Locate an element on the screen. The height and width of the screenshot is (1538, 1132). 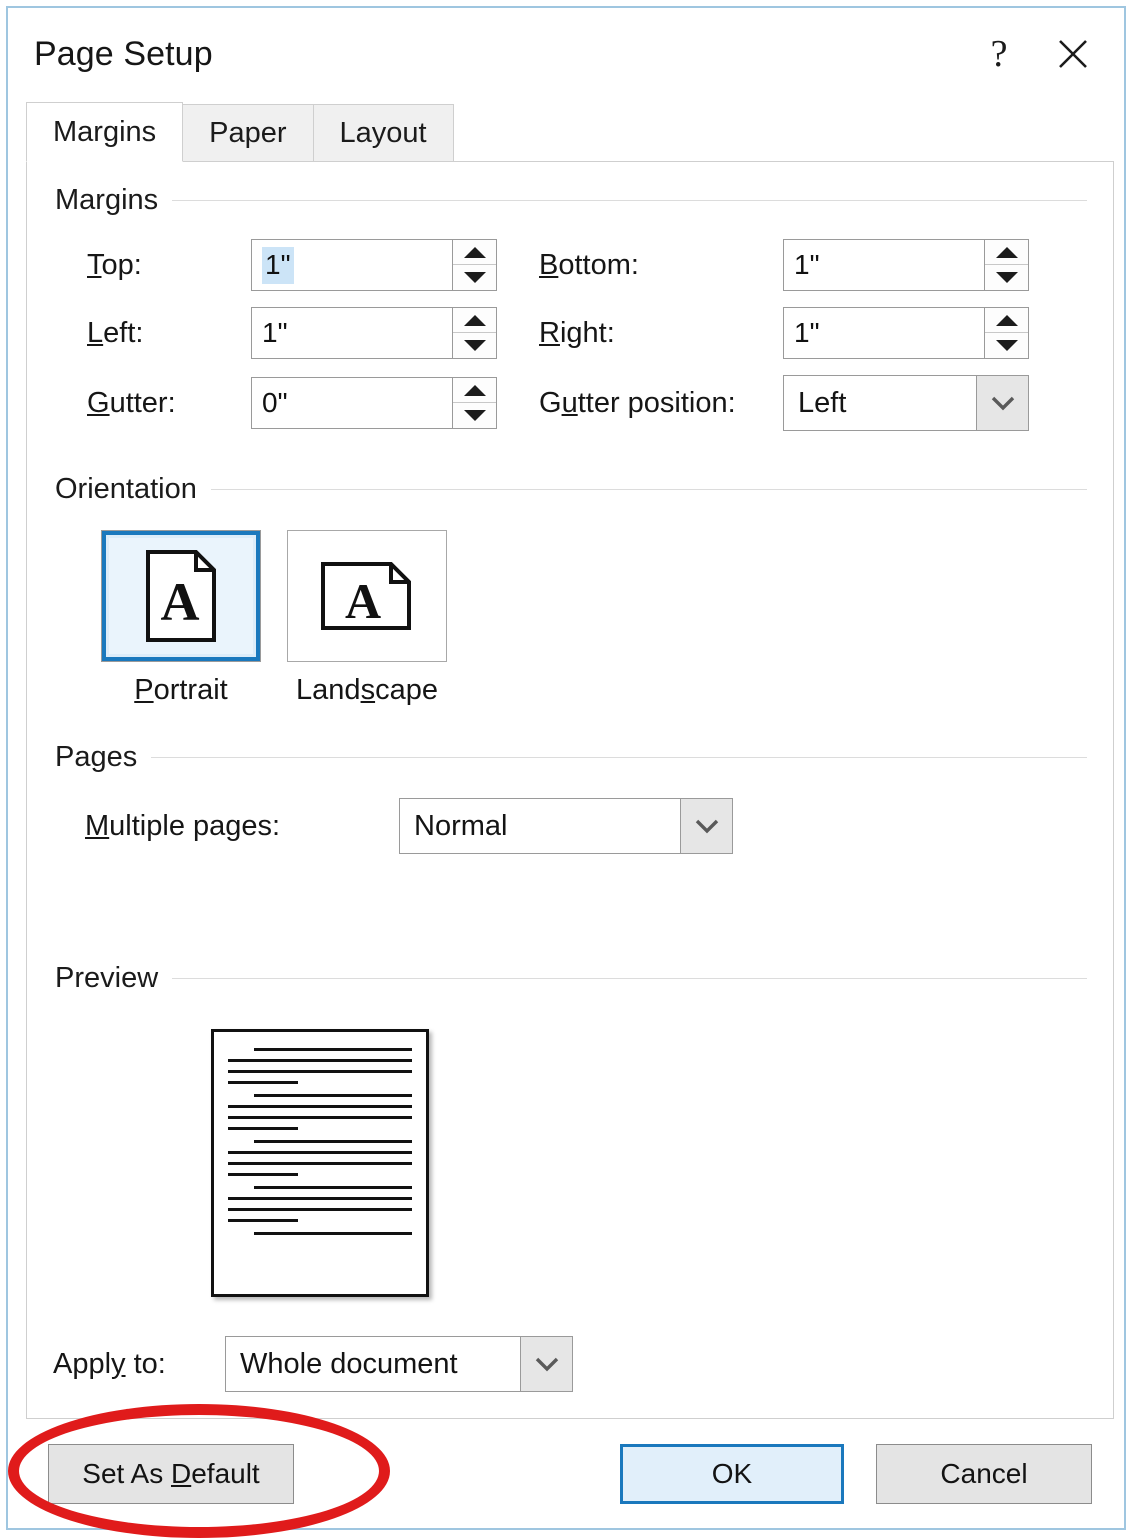
top-margin-input: 1" is located at coordinates (374, 265).